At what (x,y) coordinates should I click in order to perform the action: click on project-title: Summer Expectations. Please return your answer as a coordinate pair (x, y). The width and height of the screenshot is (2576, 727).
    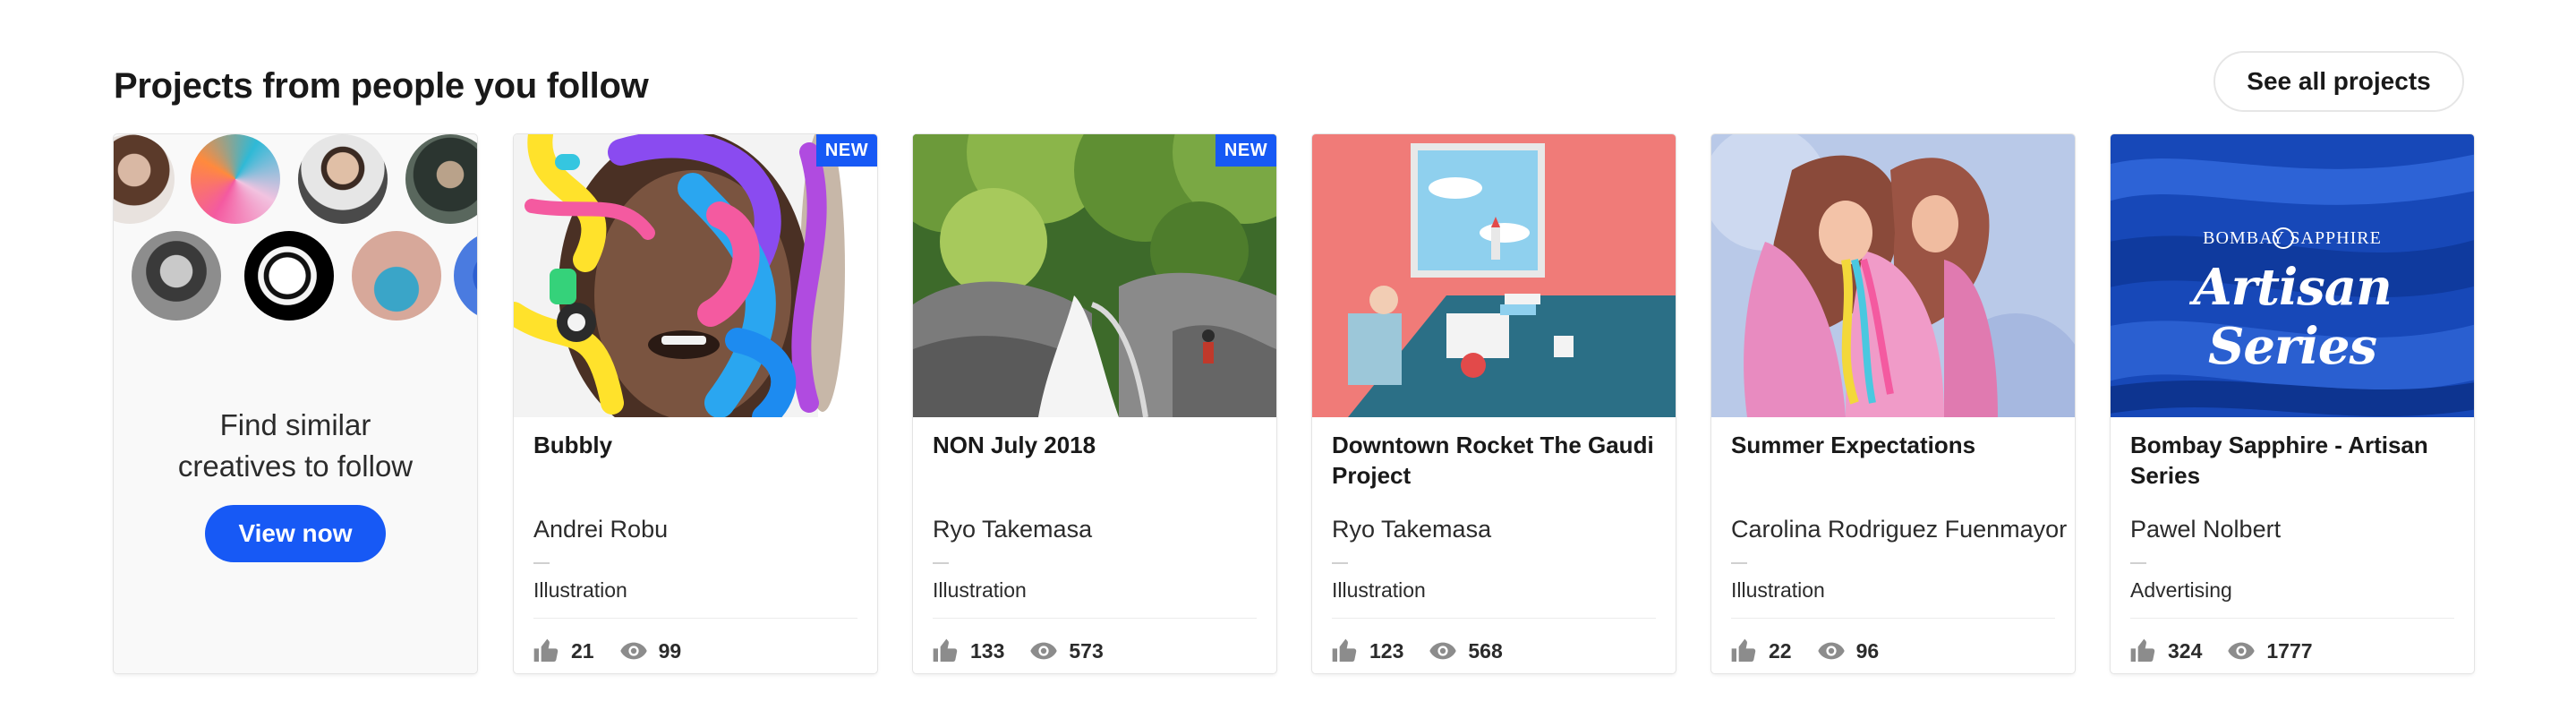
    Looking at the image, I should click on (1893, 445).